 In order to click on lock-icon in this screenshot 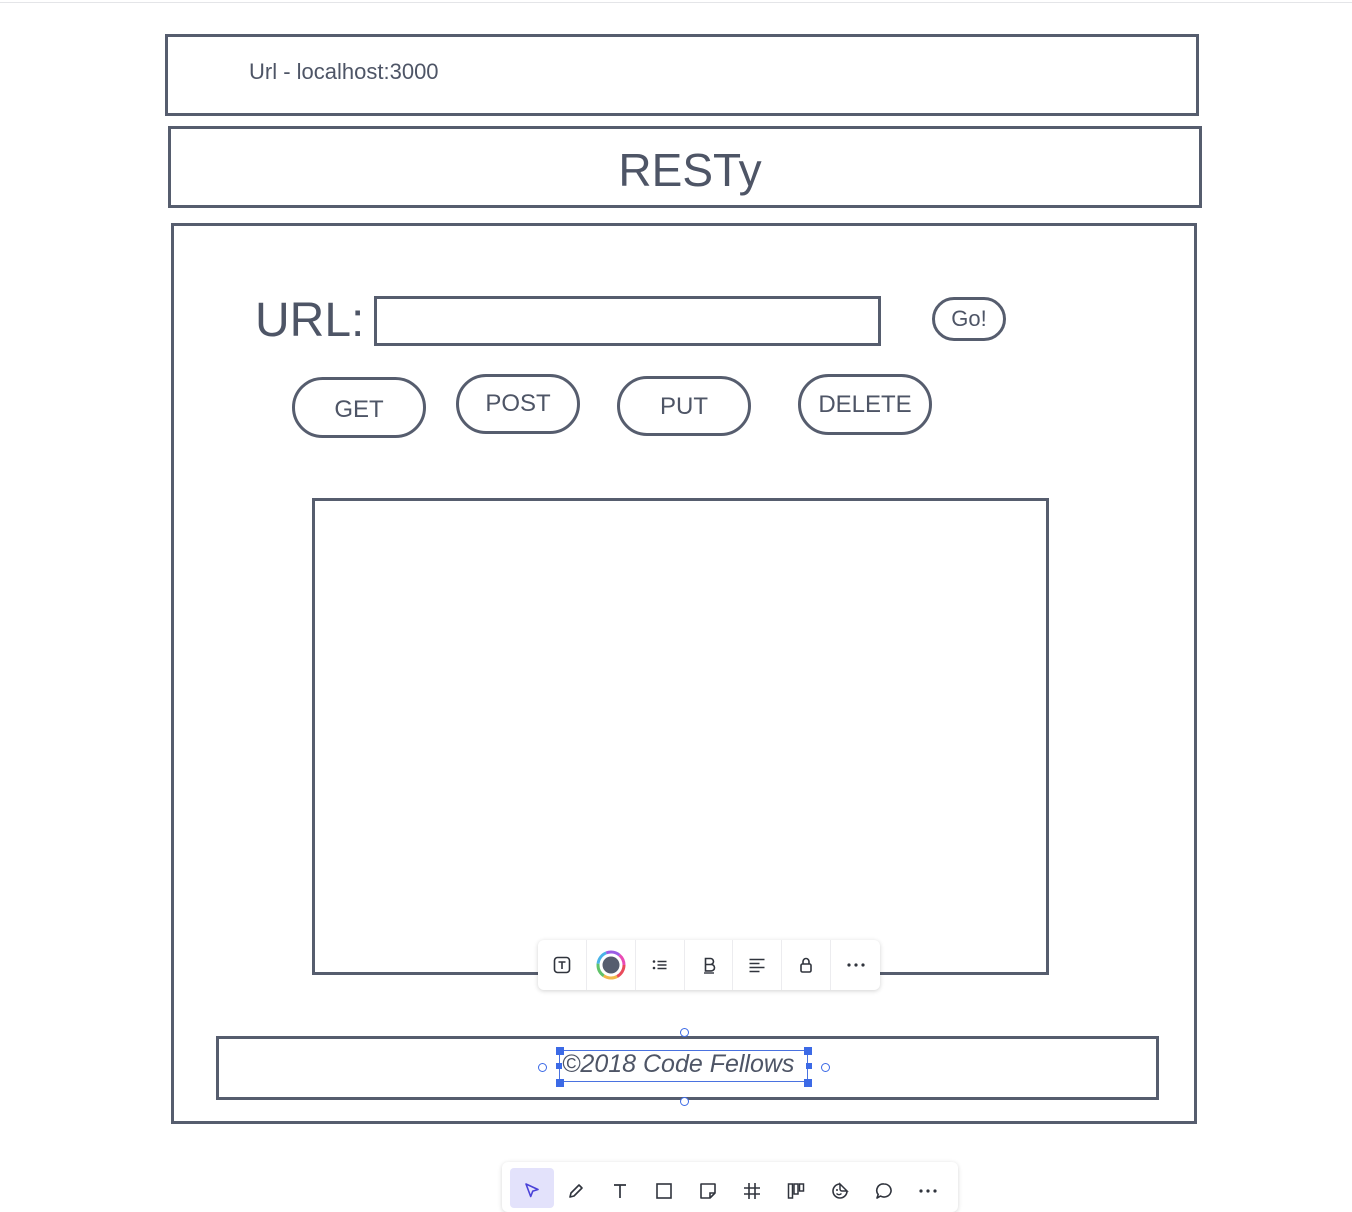, I will do `click(807, 965)`.